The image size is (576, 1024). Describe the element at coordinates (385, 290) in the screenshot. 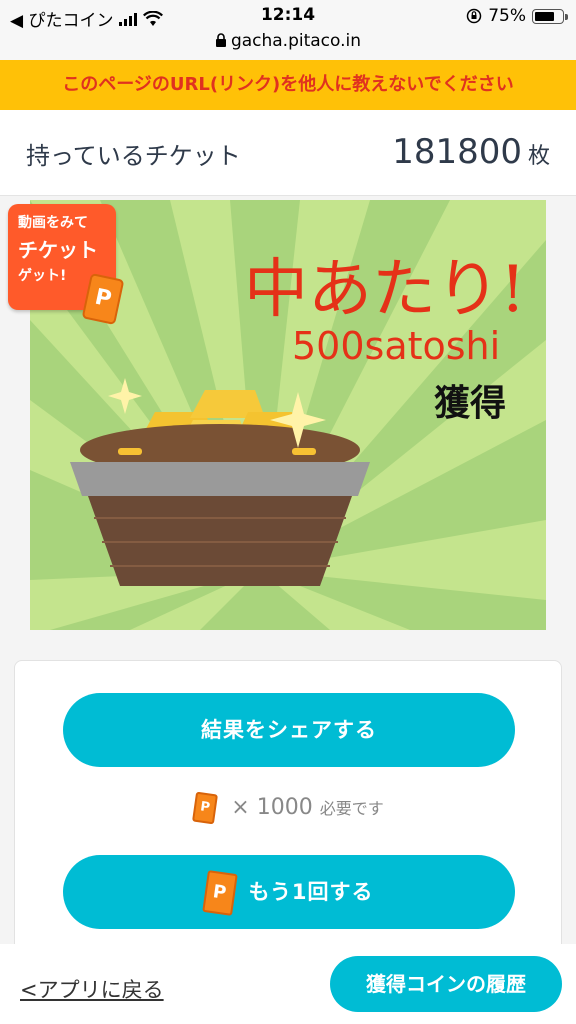

I see `result-title: 中あたり!` at that location.